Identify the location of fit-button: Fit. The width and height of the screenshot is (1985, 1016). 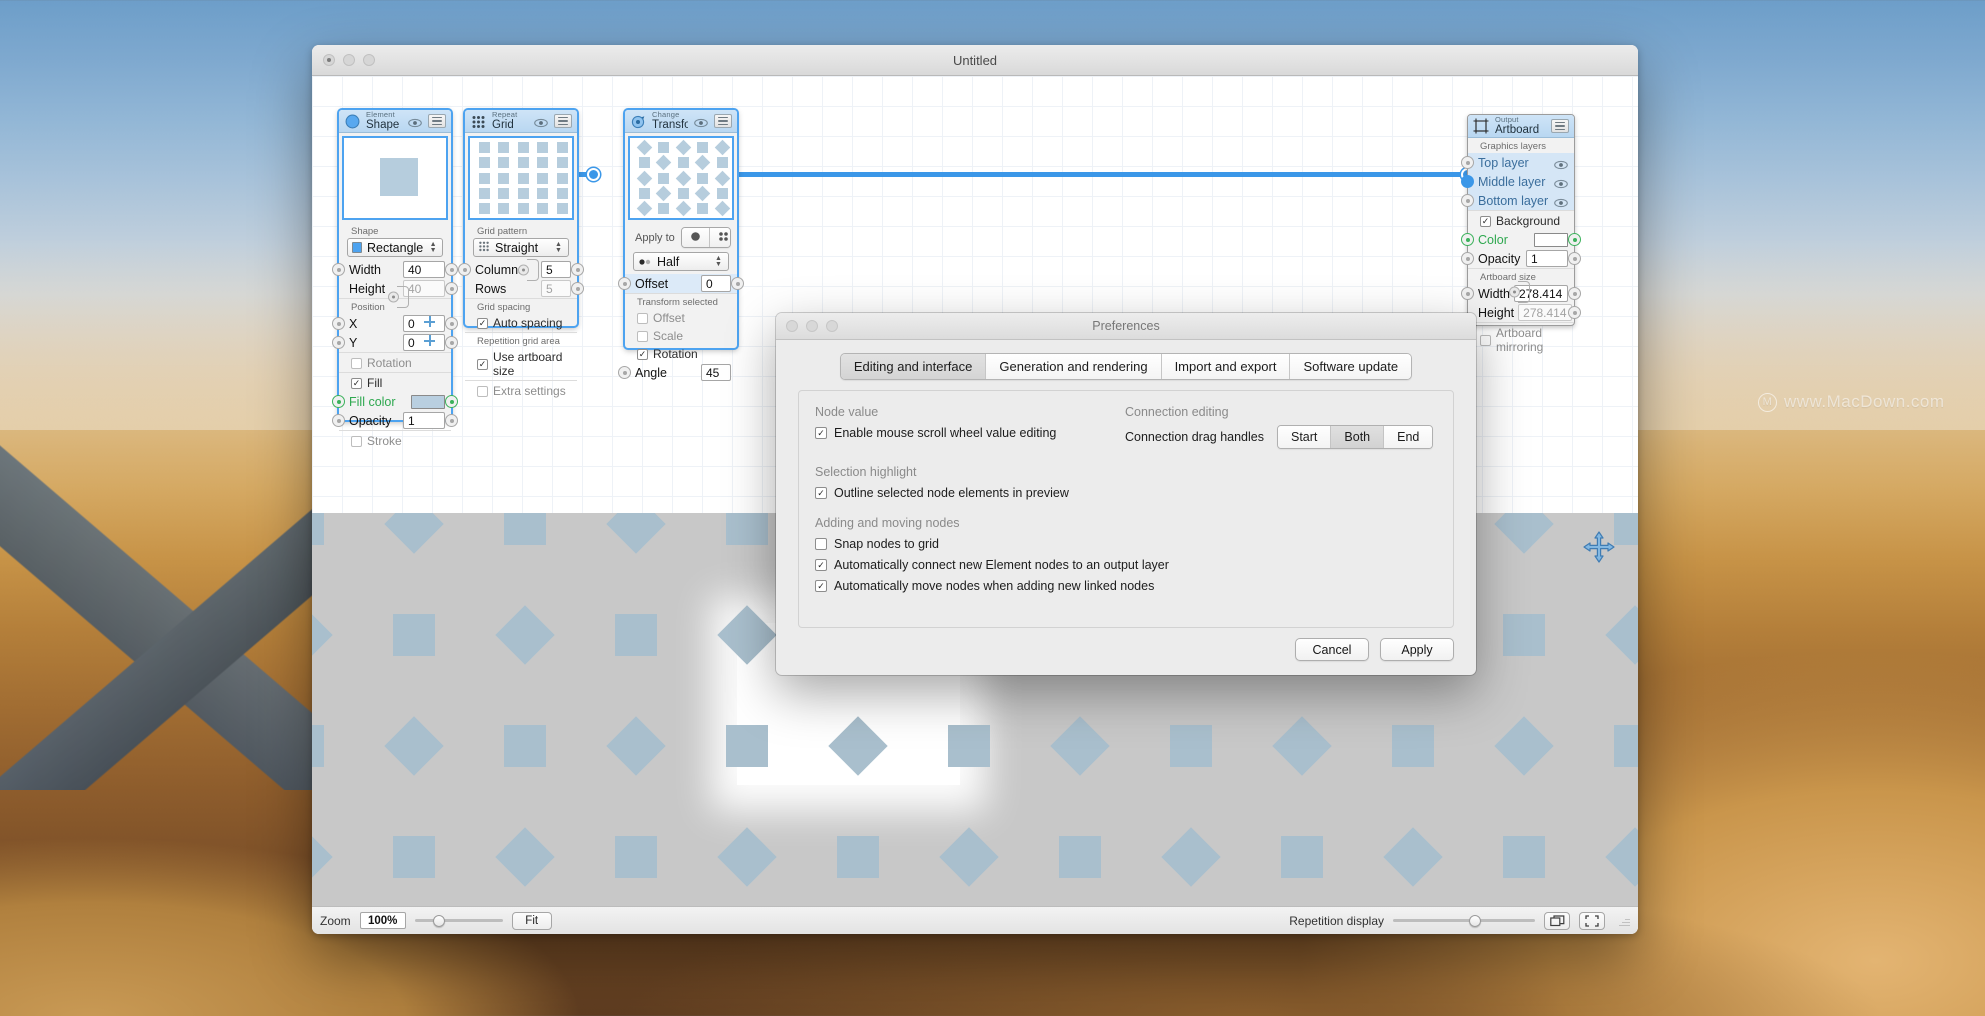
(531, 920).